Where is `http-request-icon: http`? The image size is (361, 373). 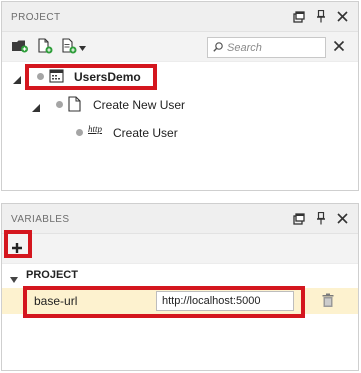
http-request-icon: http is located at coordinates (95, 129).